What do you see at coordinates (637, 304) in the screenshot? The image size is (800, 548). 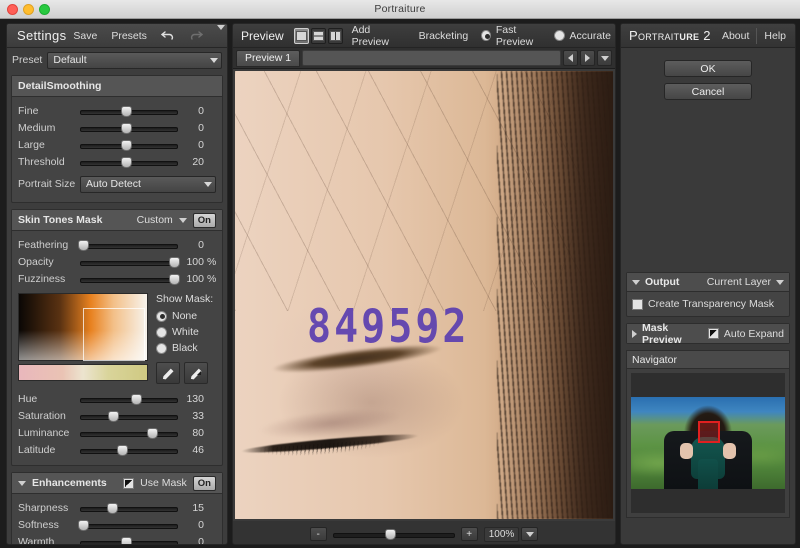 I see `transparency-mask-checkbox` at bounding box center [637, 304].